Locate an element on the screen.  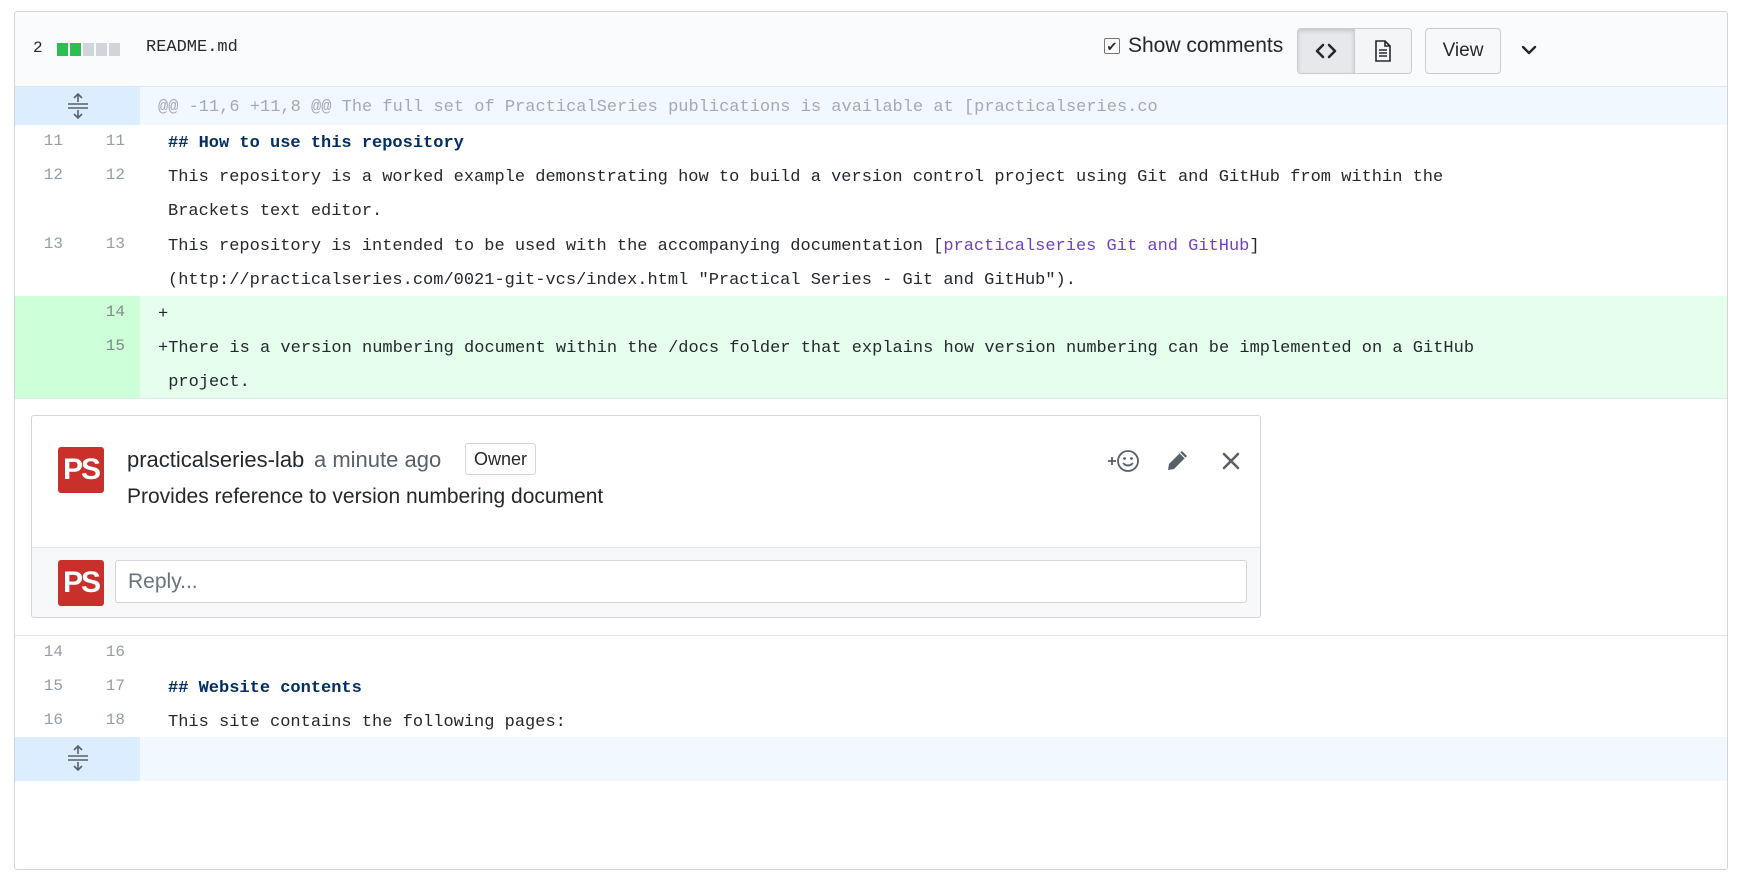
comment-timestamp: a minute ago is located at coordinates (377, 460).